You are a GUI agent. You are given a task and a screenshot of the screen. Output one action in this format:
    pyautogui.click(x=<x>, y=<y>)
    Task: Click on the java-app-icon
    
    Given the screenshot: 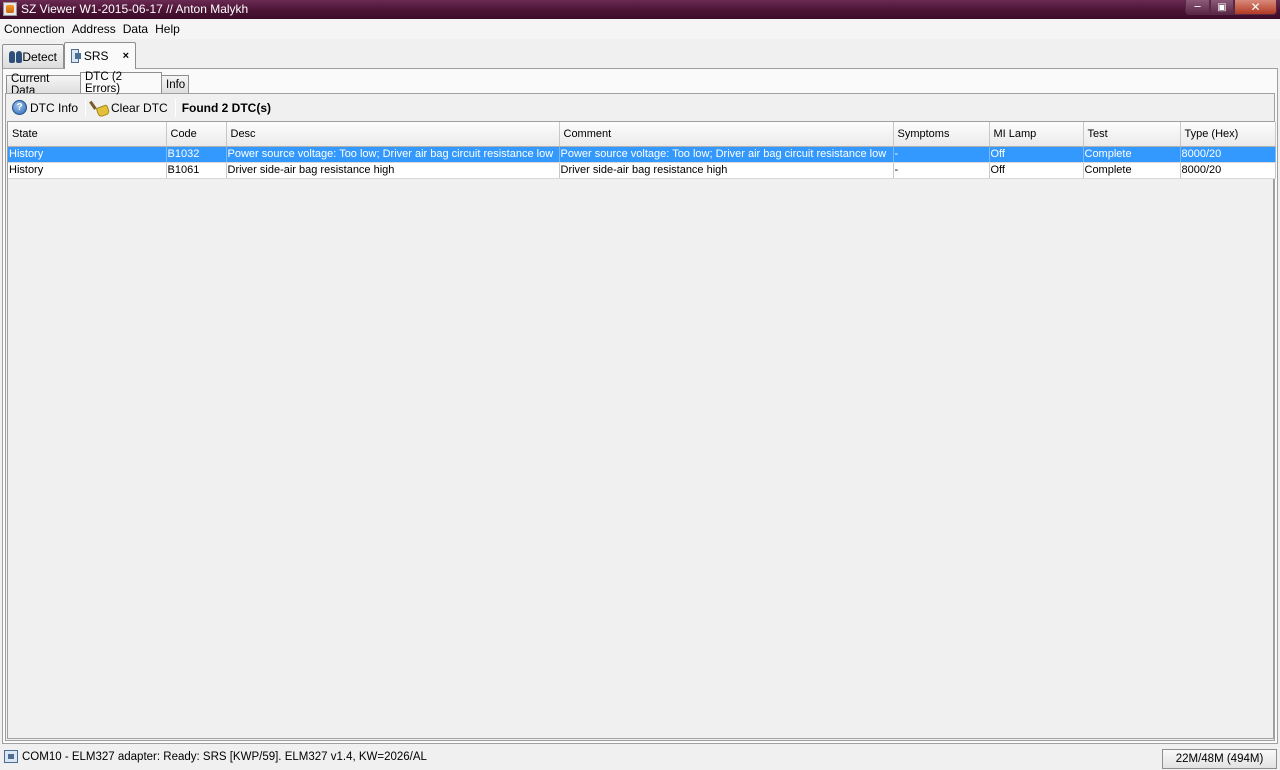 What is the action you would take?
    pyautogui.click(x=10, y=9)
    